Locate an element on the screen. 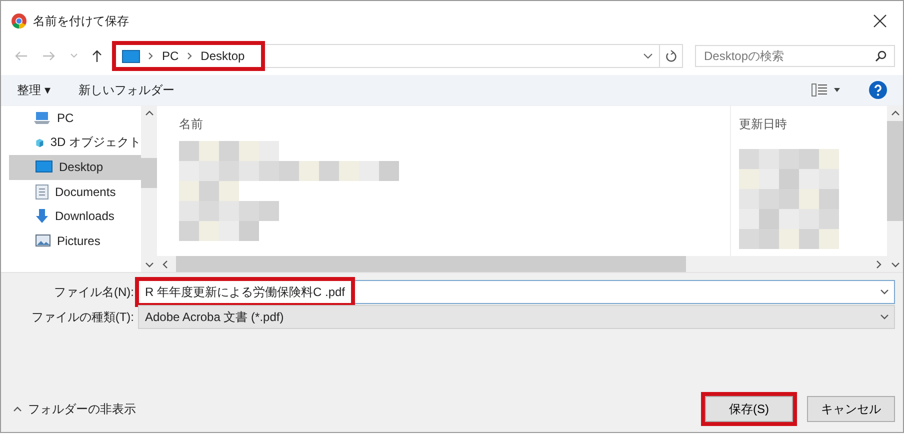  computer-icon is located at coordinates (42, 118).